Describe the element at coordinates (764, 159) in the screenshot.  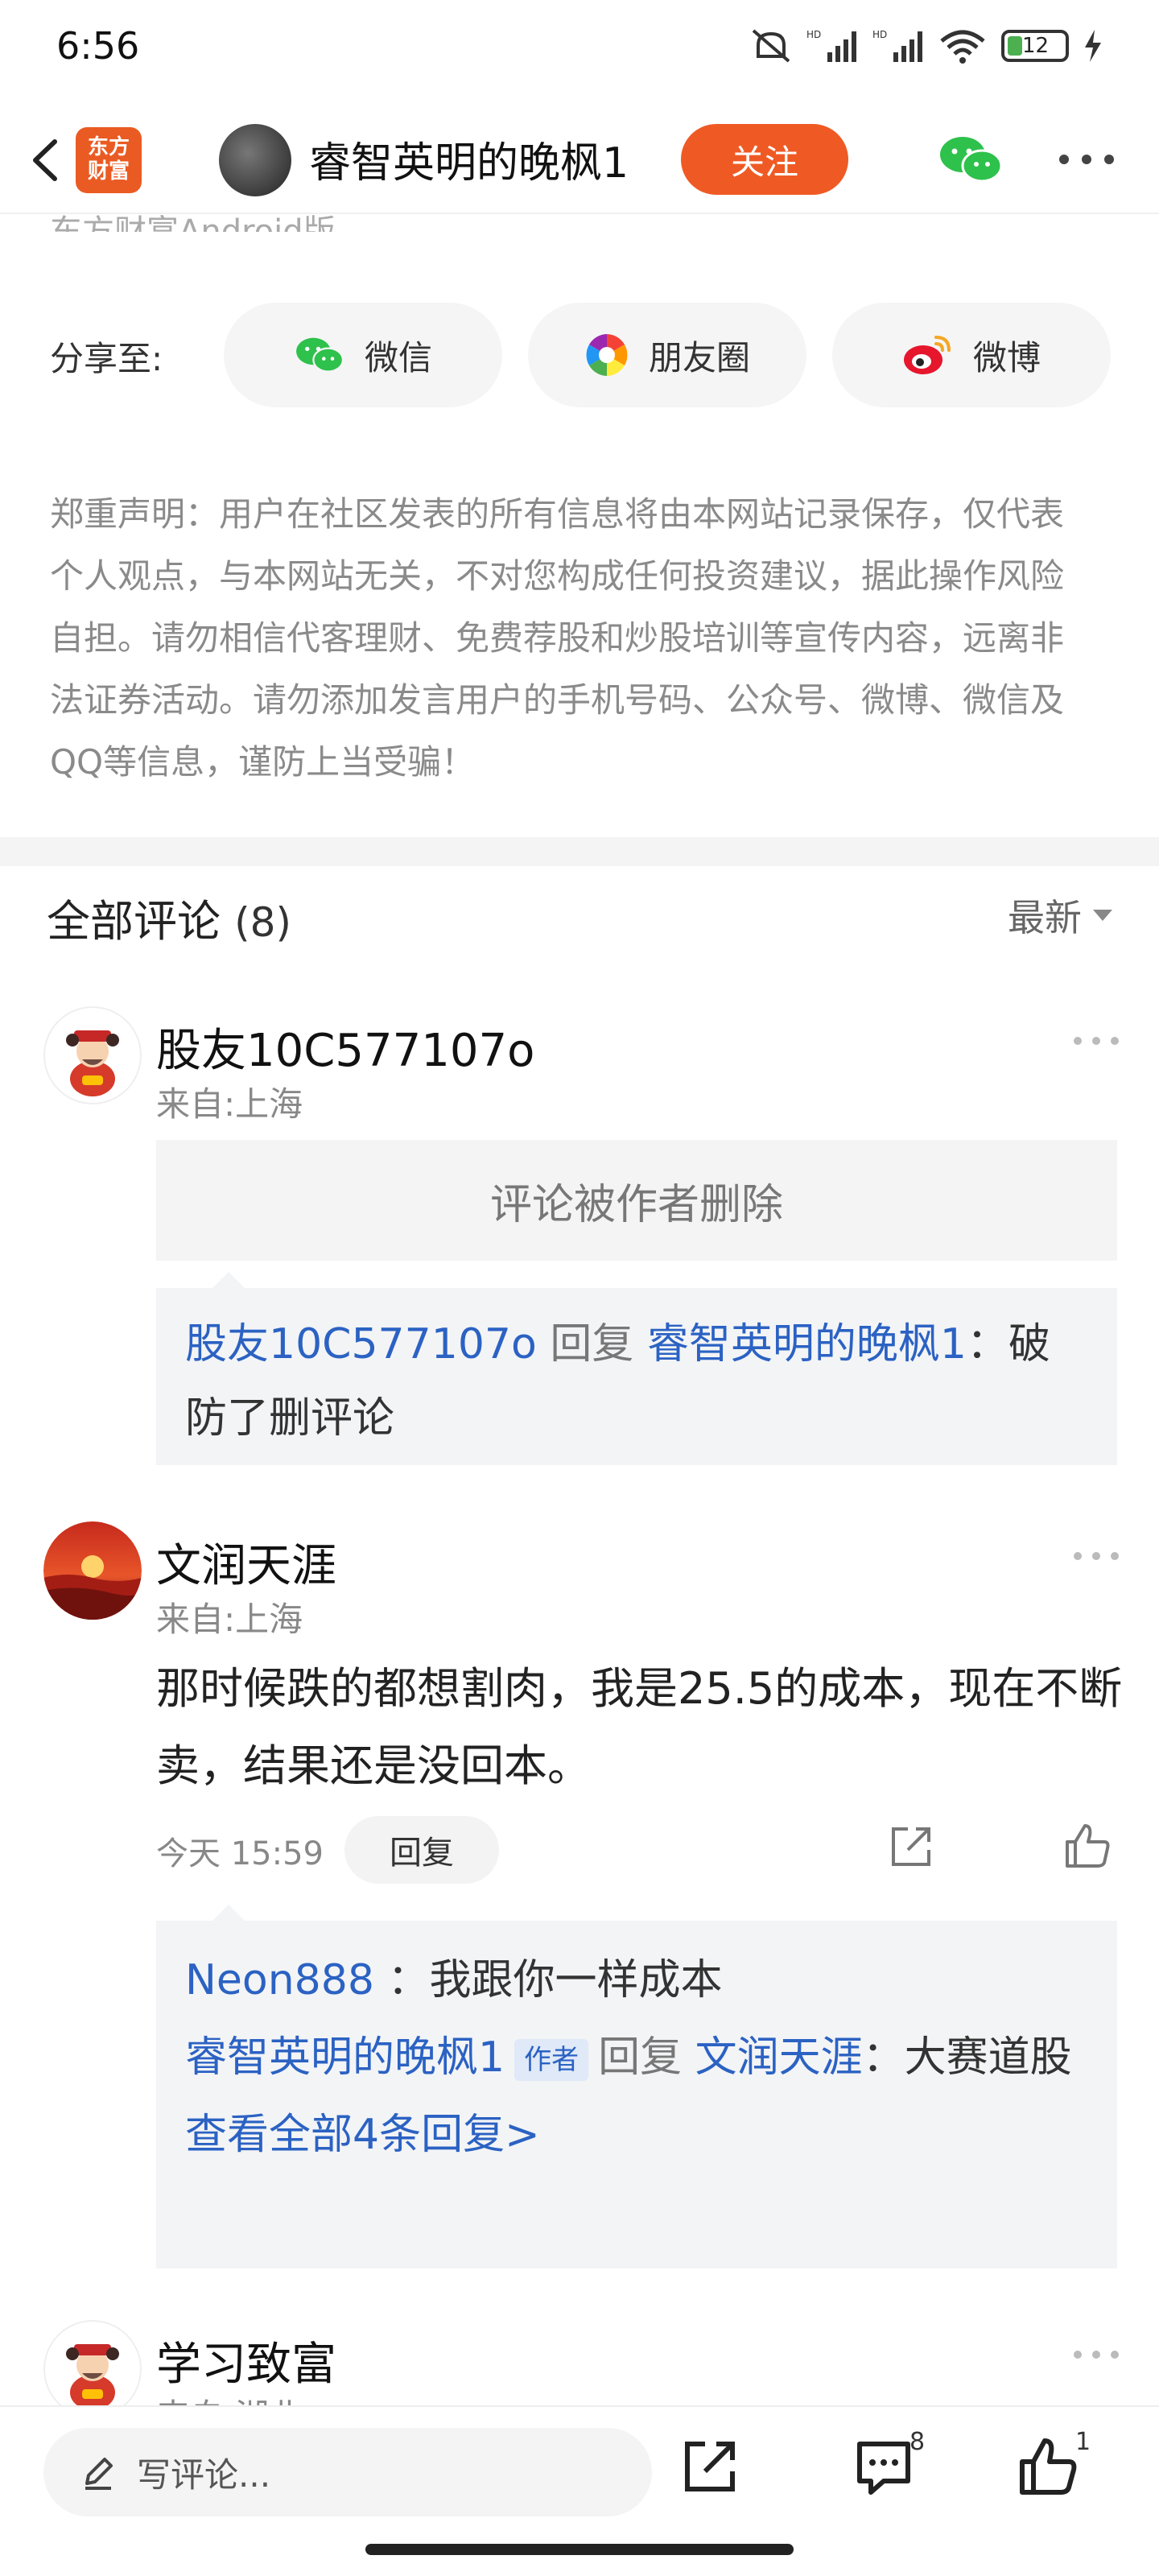
I see `follow-button: 关注` at that location.